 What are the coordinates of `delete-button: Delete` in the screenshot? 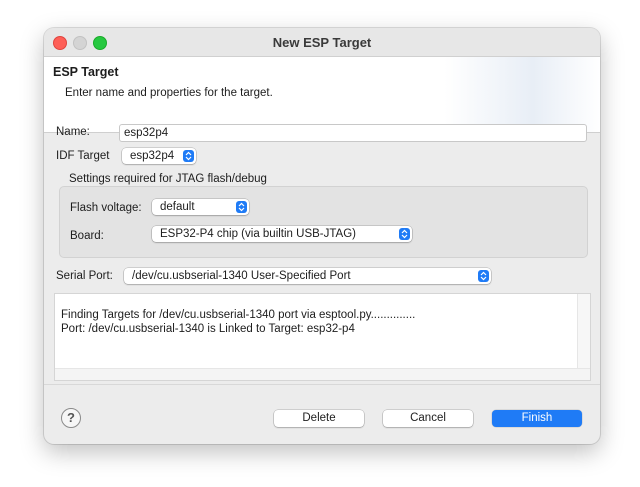 It's located at (319, 418).